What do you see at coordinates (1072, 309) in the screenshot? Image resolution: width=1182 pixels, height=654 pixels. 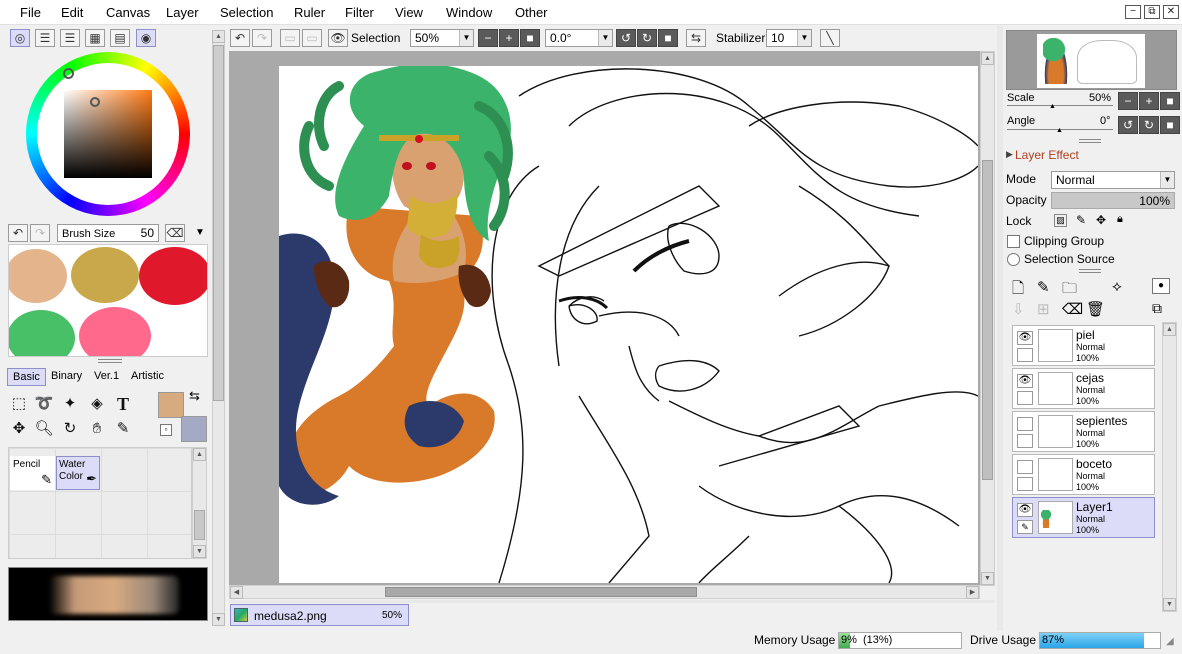 I see `clear-layer-icon: ⌫` at bounding box center [1072, 309].